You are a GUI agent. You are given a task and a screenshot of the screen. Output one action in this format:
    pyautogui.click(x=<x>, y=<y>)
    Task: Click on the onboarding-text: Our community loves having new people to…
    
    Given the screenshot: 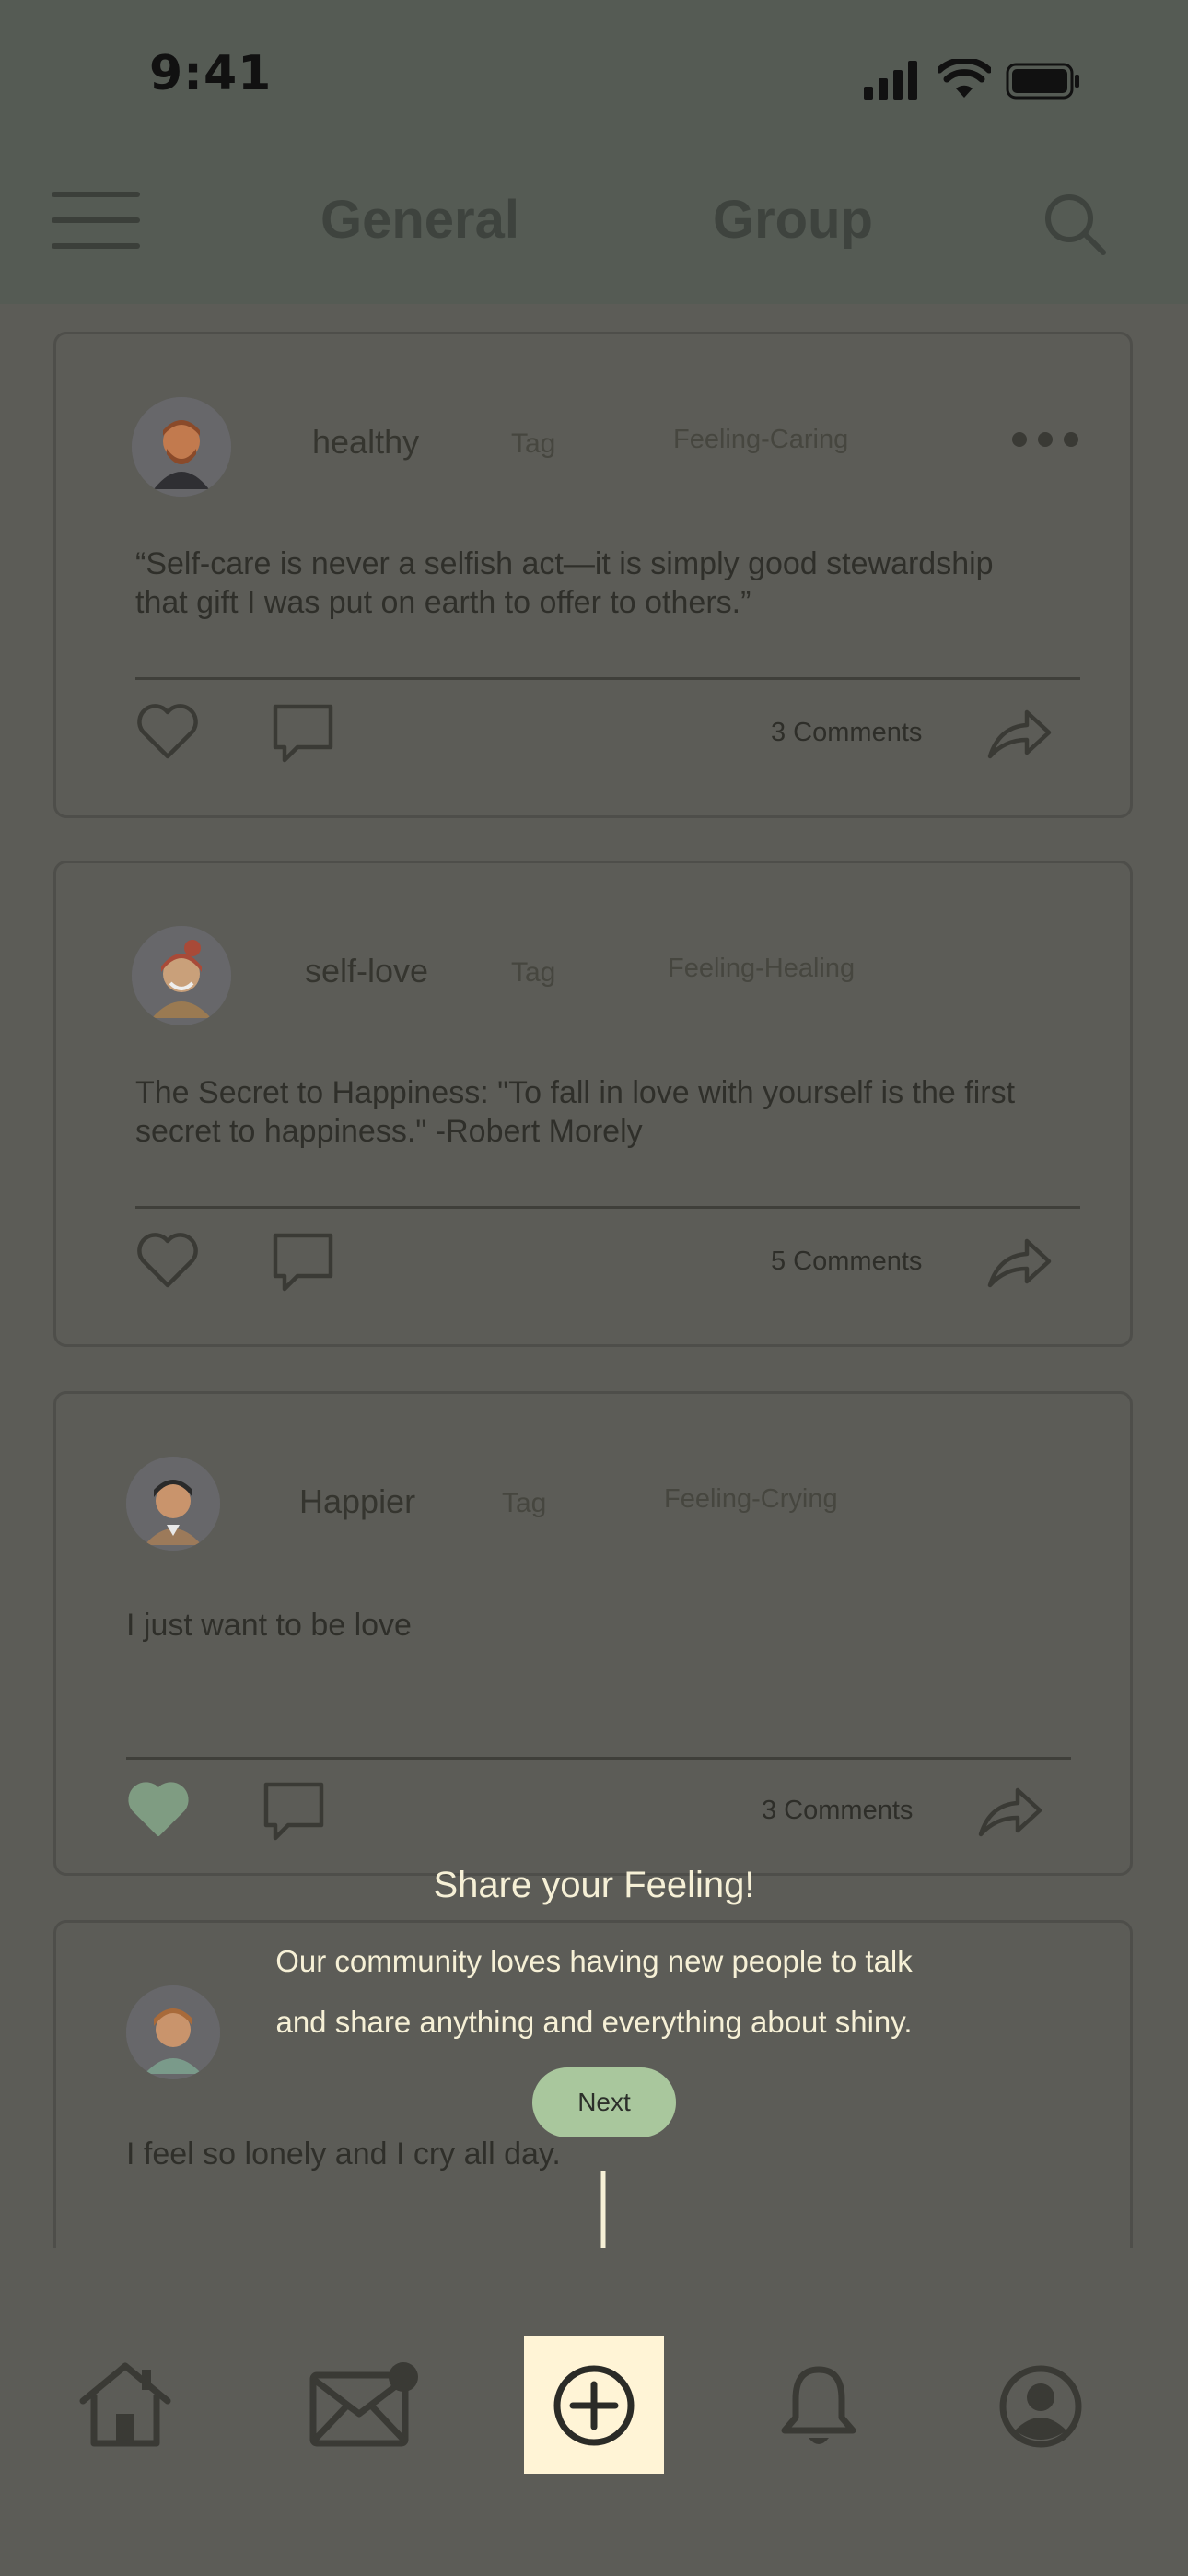 What is the action you would take?
    pyautogui.click(x=594, y=1961)
    